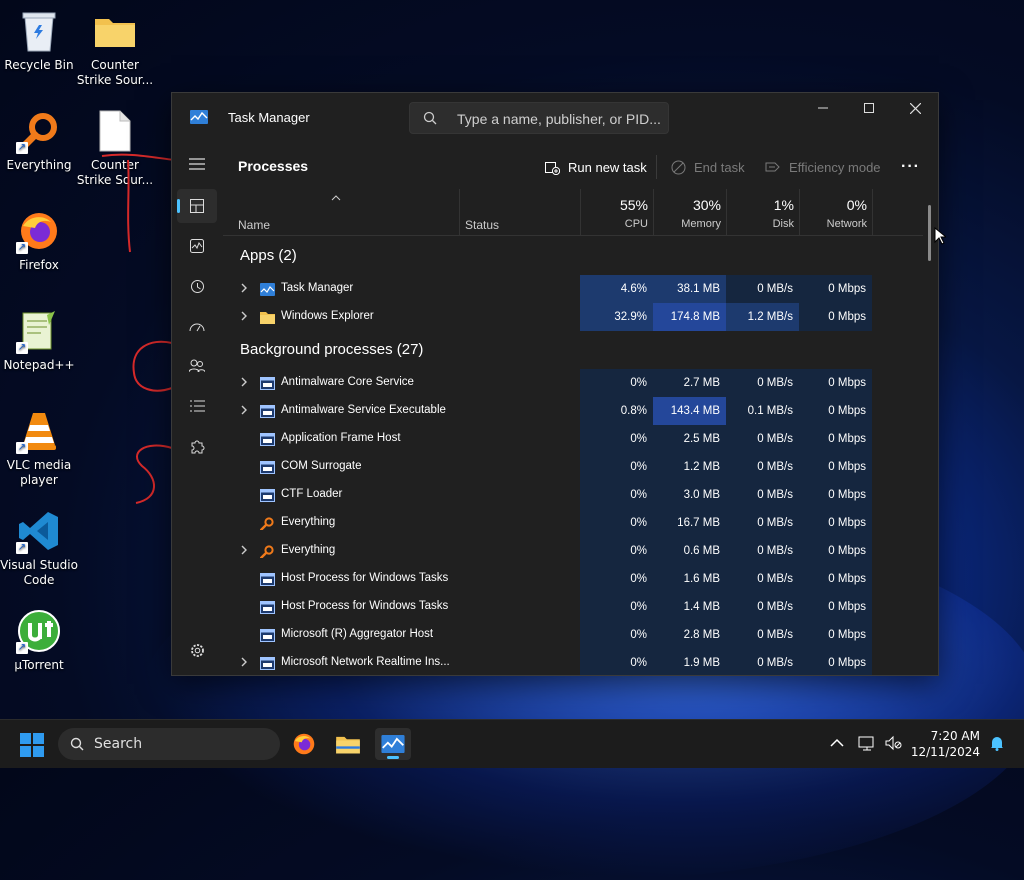 Image resolution: width=1024 pixels, height=880 pixels. Describe the element at coordinates (708, 167) in the screenshot. I see `end-task-button: End task` at that location.